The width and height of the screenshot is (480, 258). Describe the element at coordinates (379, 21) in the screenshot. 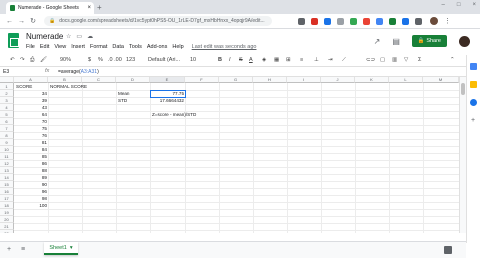

I see `extension-square-icon` at that location.